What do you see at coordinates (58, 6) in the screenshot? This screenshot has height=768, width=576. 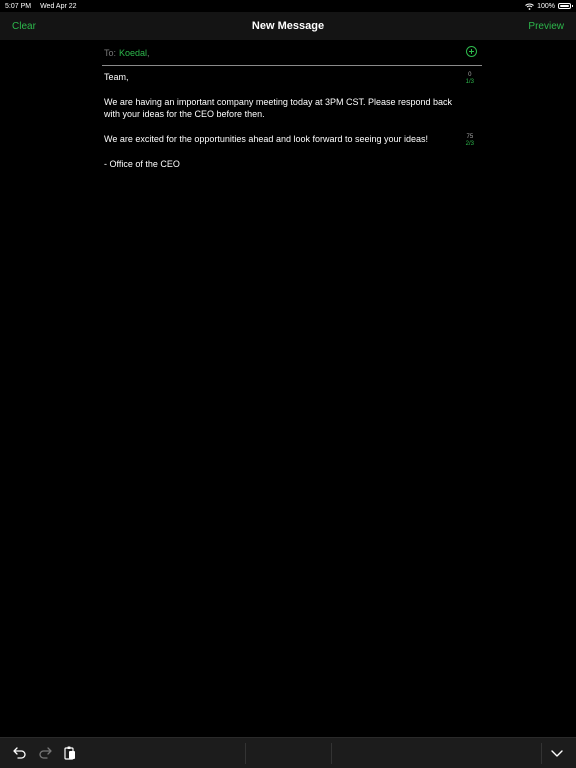 I see `status-date: Wed Apr 22` at bounding box center [58, 6].